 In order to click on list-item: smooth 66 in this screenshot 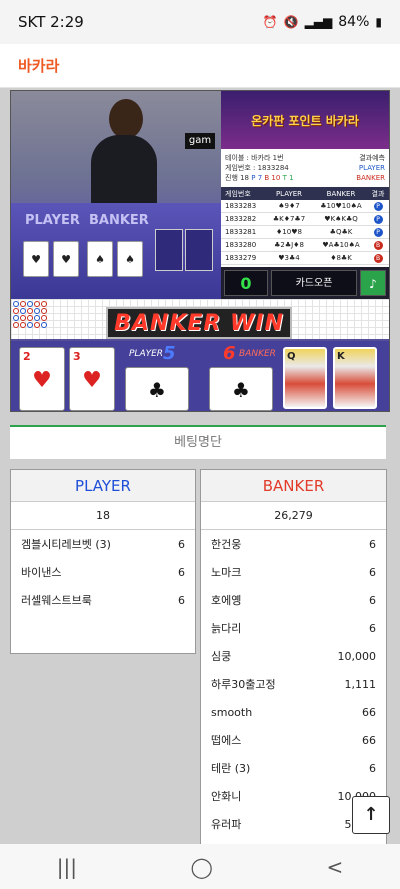, I will do `click(293, 712)`.